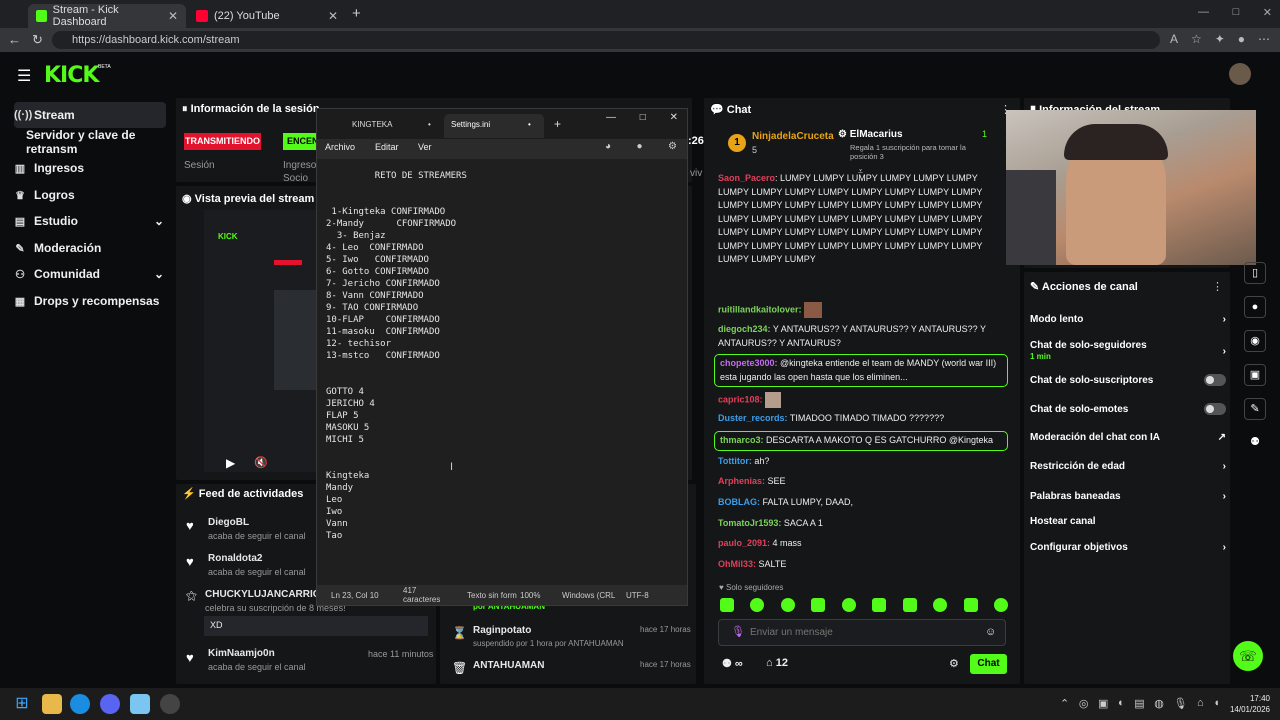 The height and width of the screenshot is (720, 1280). I want to click on tray-app-icon: ◐, so click(1121, 703).